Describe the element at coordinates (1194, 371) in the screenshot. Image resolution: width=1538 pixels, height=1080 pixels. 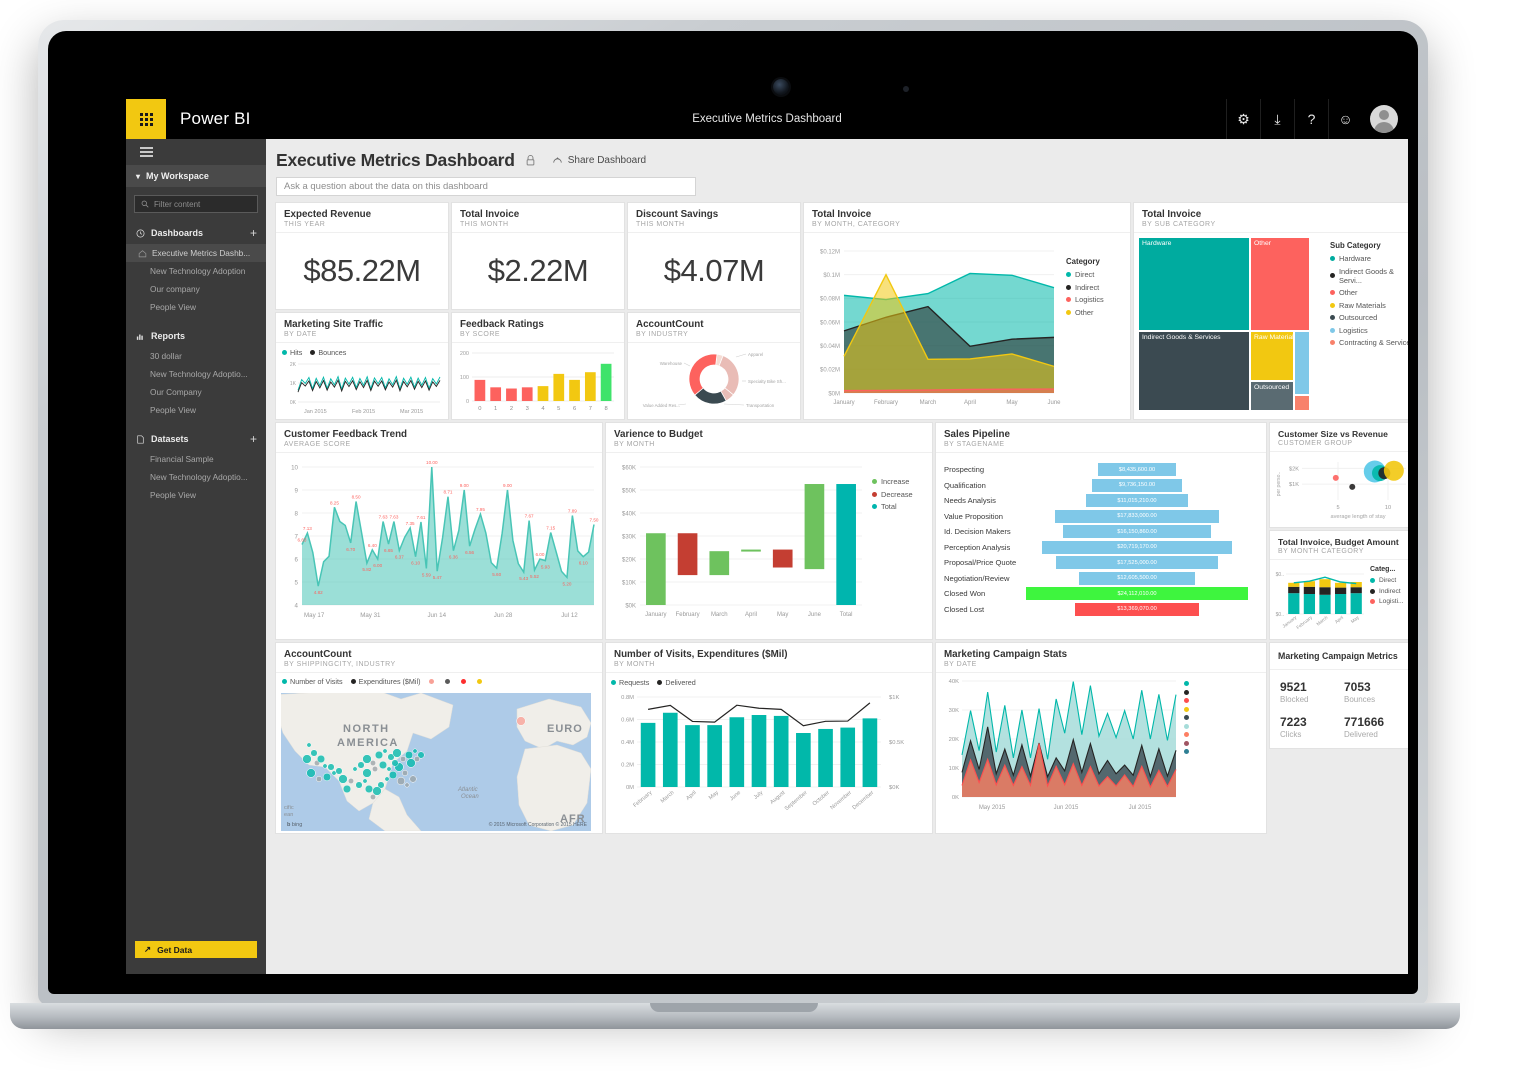
I see `treemap-cell: Indirect Goods & Services` at that location.